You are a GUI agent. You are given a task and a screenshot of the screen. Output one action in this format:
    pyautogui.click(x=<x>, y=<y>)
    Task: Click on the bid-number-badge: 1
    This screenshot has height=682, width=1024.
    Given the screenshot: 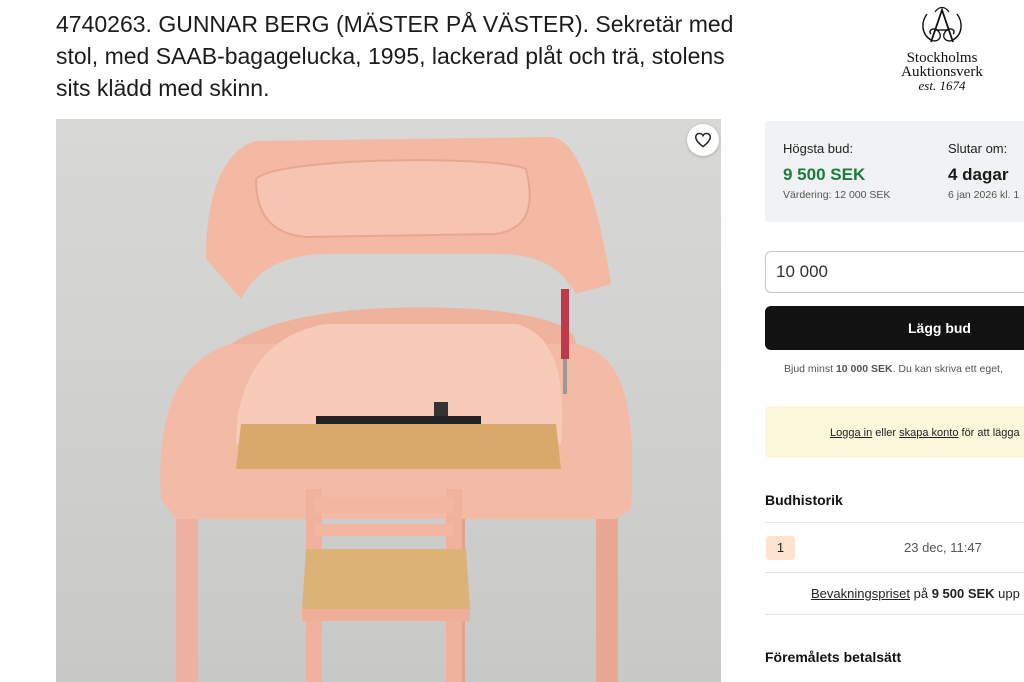 What is the action you would take?
    pyautogui.click(x=780, y=548)
    